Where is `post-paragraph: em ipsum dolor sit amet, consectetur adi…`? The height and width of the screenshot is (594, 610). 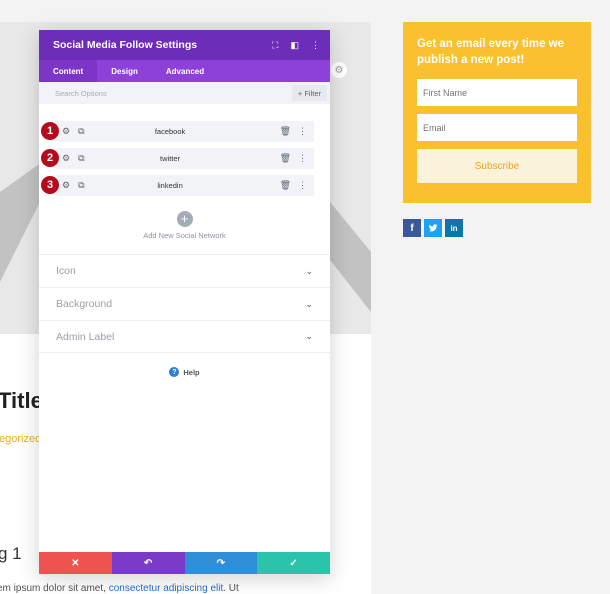 post-paragraph: em ipsum dolor sit amet, consectetur adi… is located at coordinates (119, 588).